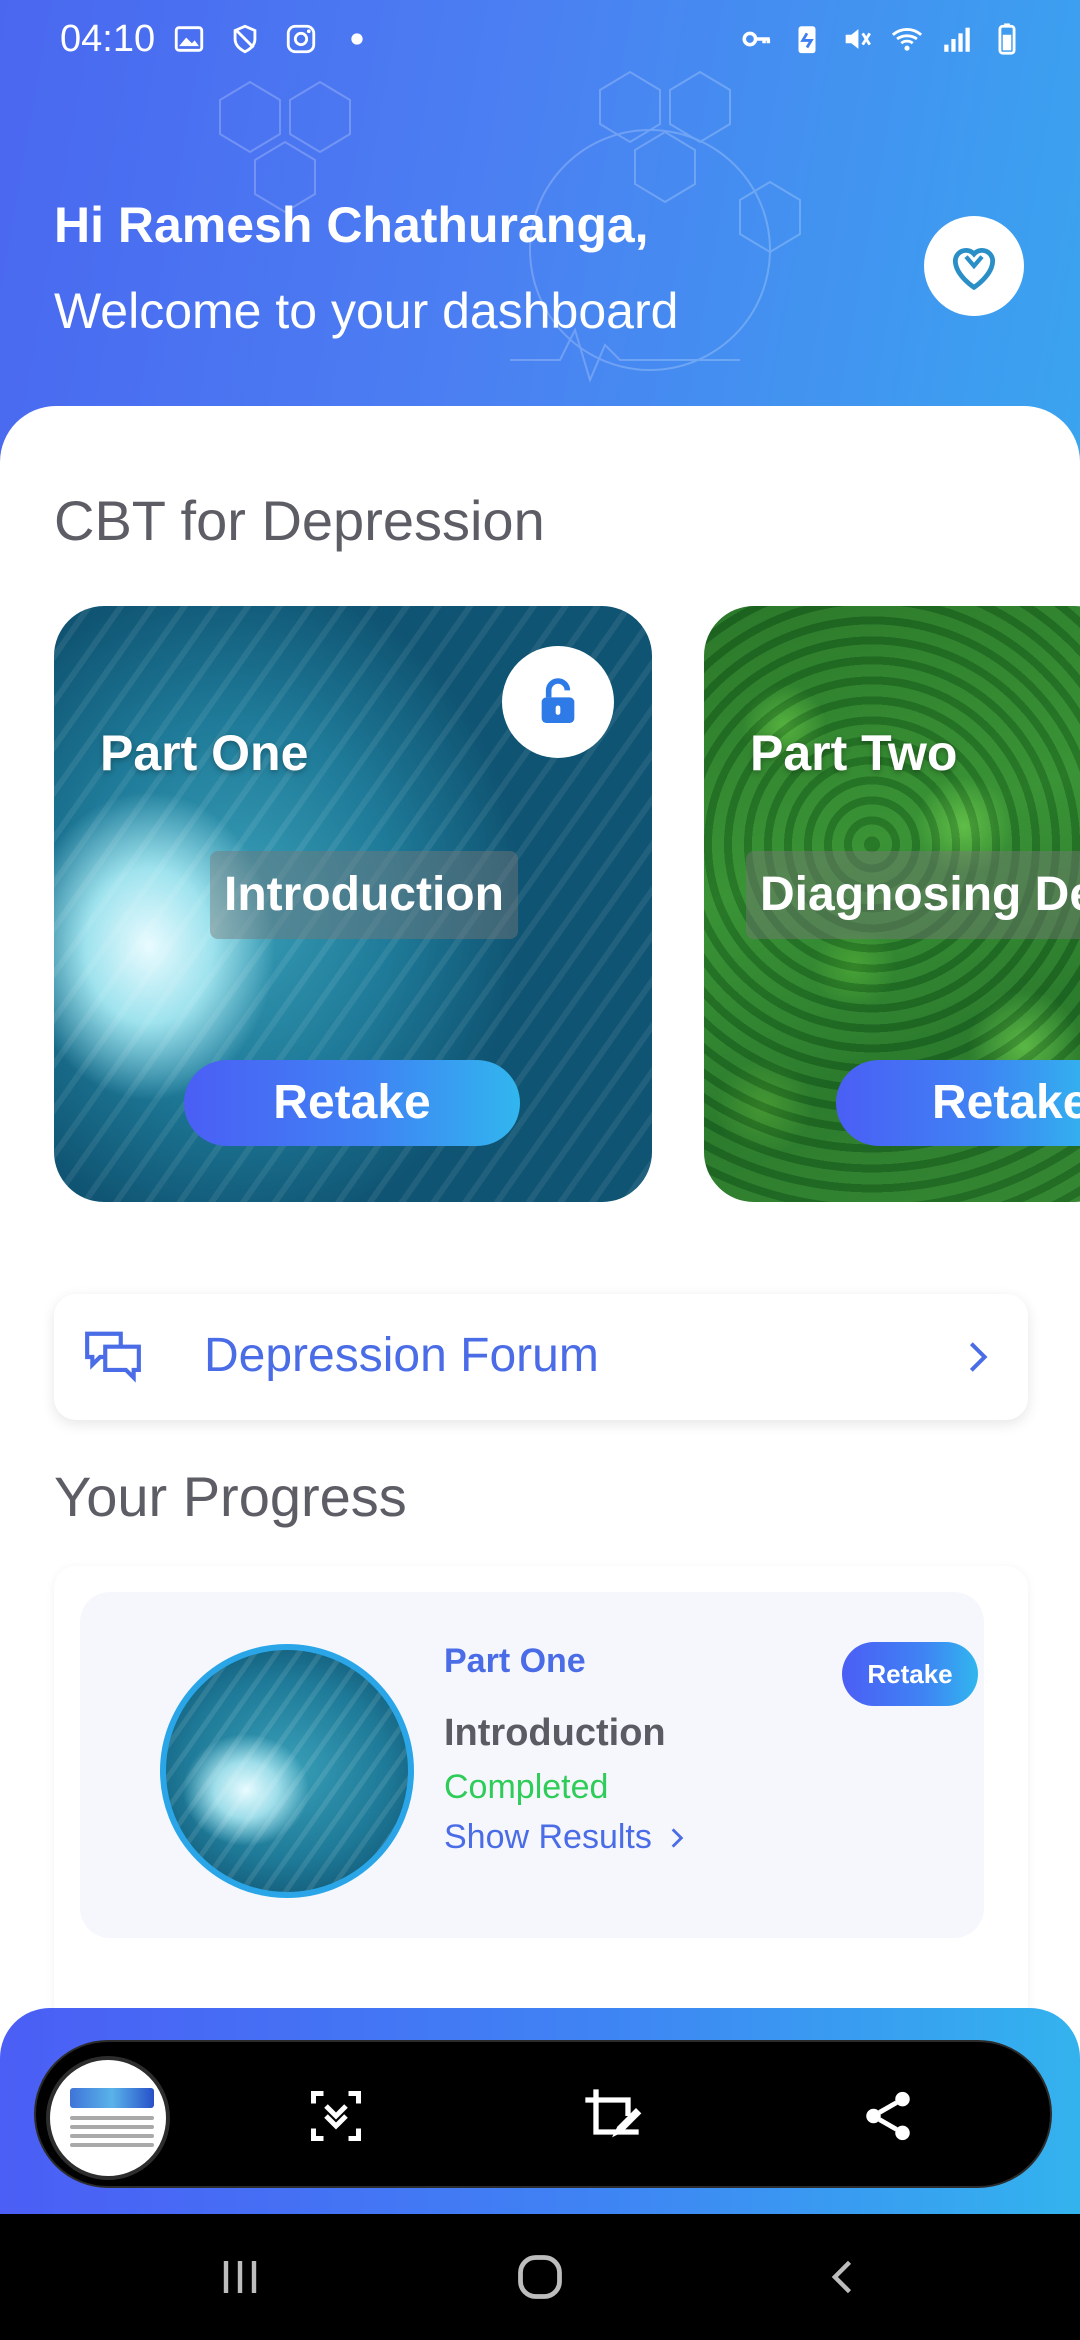 Image resolution: width=1080 pixels, height=2340 pixels. I want to click on progress-thumbnail, so click(287, 1771).